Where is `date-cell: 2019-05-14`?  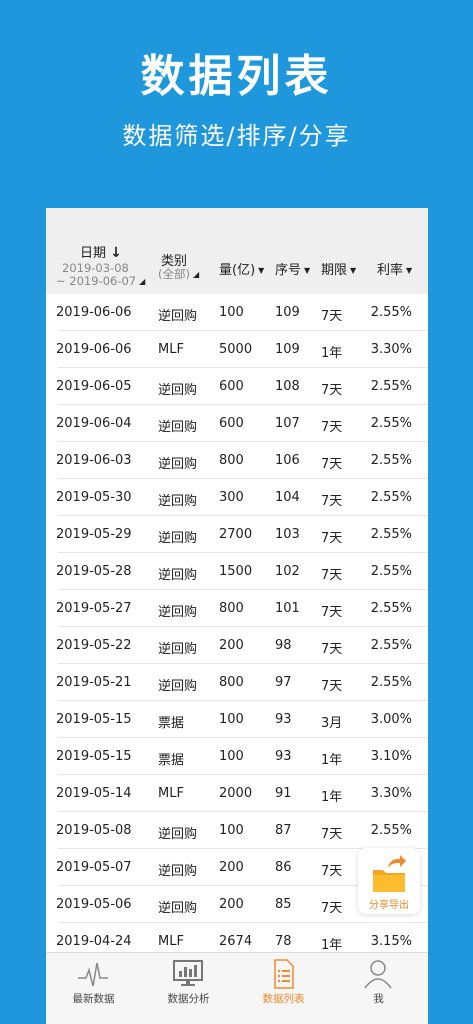 date-cell: 2019-05-14 is located at coordinates (94, 793).